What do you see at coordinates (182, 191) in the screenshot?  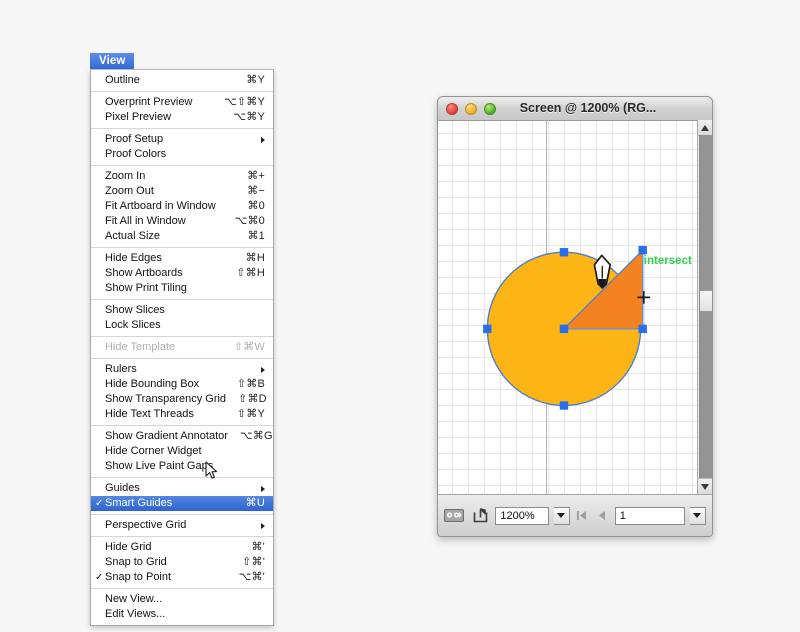 I see `menu-item-zoom-out: Zoom Out ⌘−` at bounding box center [182, 191].